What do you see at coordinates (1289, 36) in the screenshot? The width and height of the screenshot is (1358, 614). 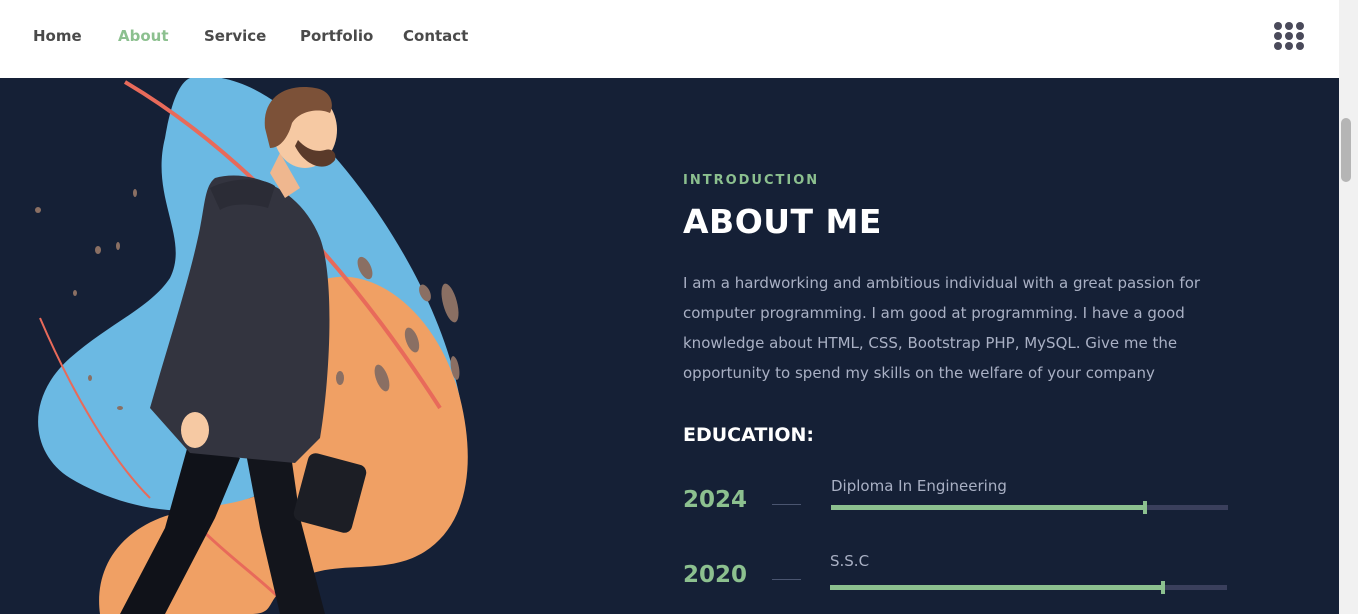 I see `grid-menu-icon` at bounding box center [1289, 36].